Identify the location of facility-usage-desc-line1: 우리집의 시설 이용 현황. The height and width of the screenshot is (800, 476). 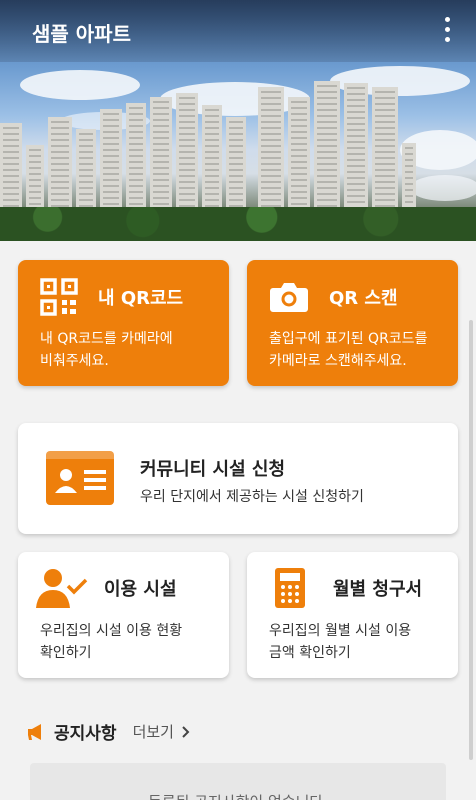
(111, 631).